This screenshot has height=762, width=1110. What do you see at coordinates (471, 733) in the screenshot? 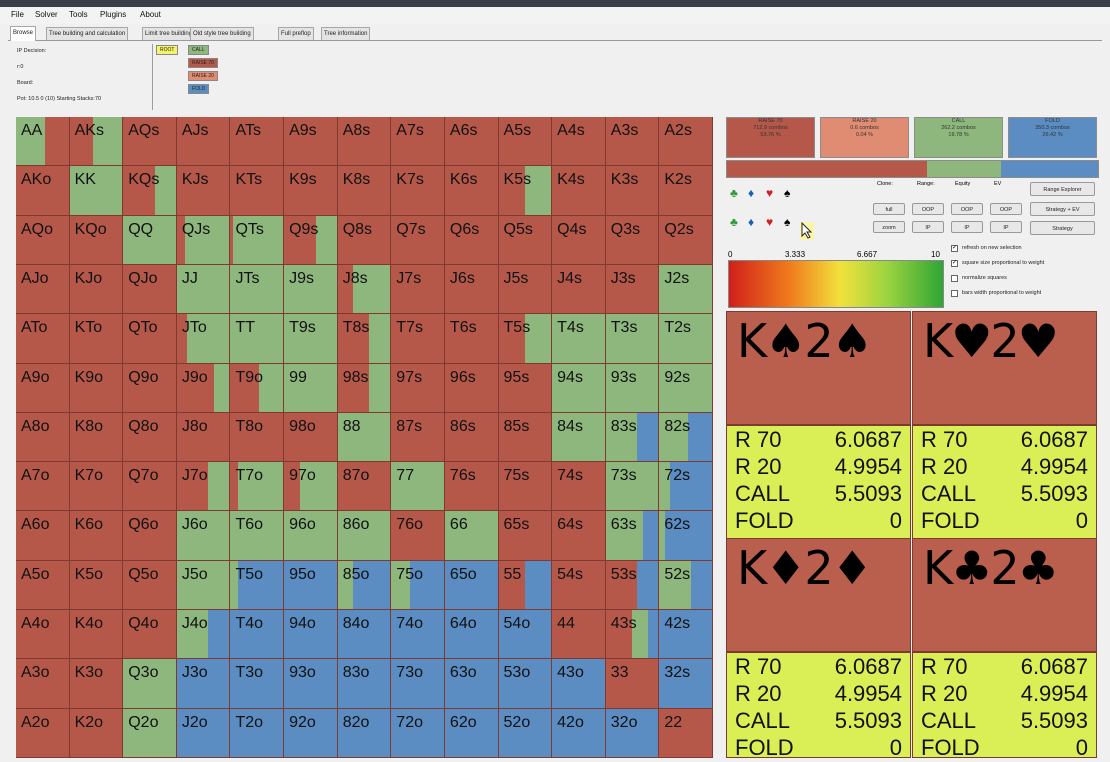
I see `hand-cell-62o: 62o` at bounding box center [471, 733].